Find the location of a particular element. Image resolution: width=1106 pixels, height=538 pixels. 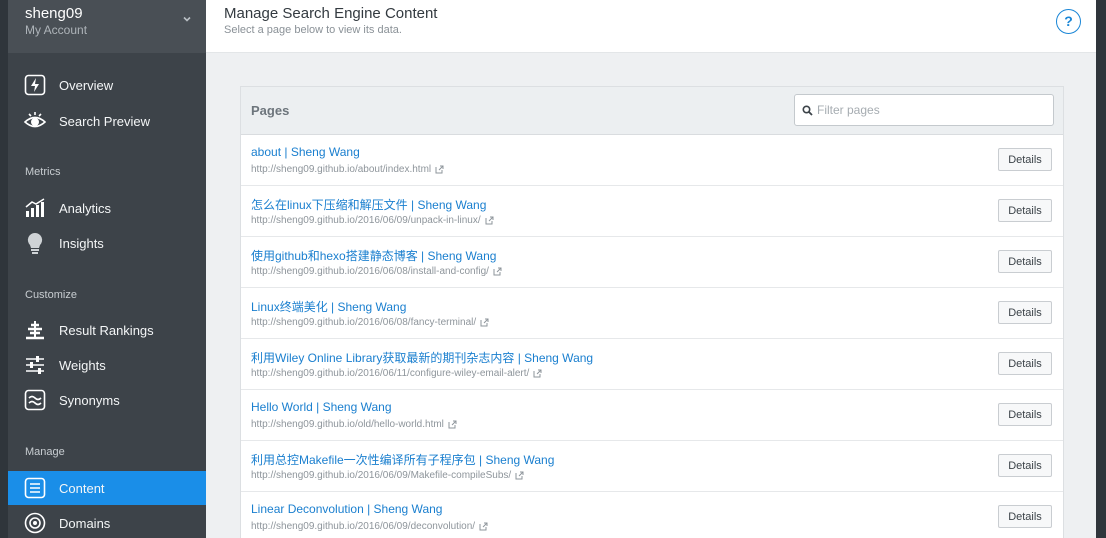

sidebar-item-label: Domains is located at coordinates (85, 523).